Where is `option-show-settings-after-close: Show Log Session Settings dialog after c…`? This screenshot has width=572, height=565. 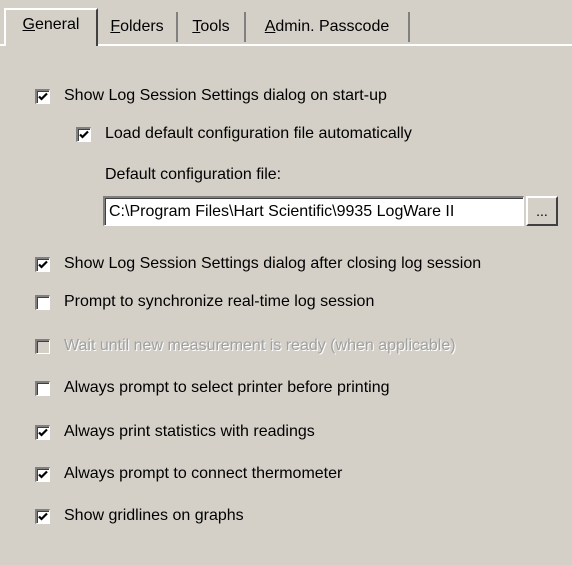
option-show-settings-after-close: Show Log Session Settings dialog after c… is located at coordinates (258, 264).